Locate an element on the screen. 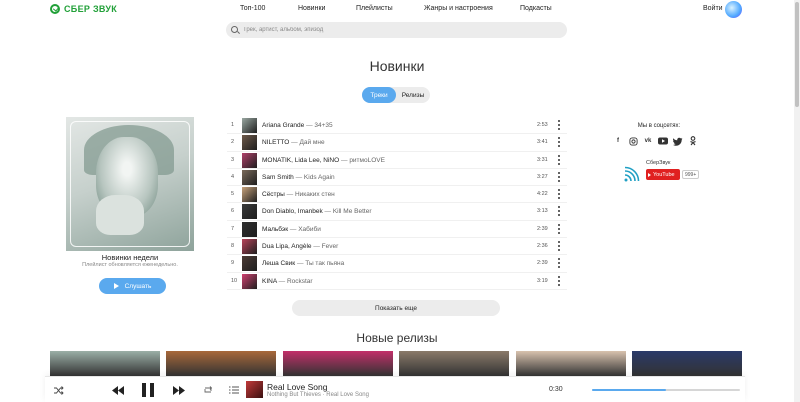 This screenshot has width=800, height=402. track-name: NILETTO — Дай мне is located at coordinates (293, 142).